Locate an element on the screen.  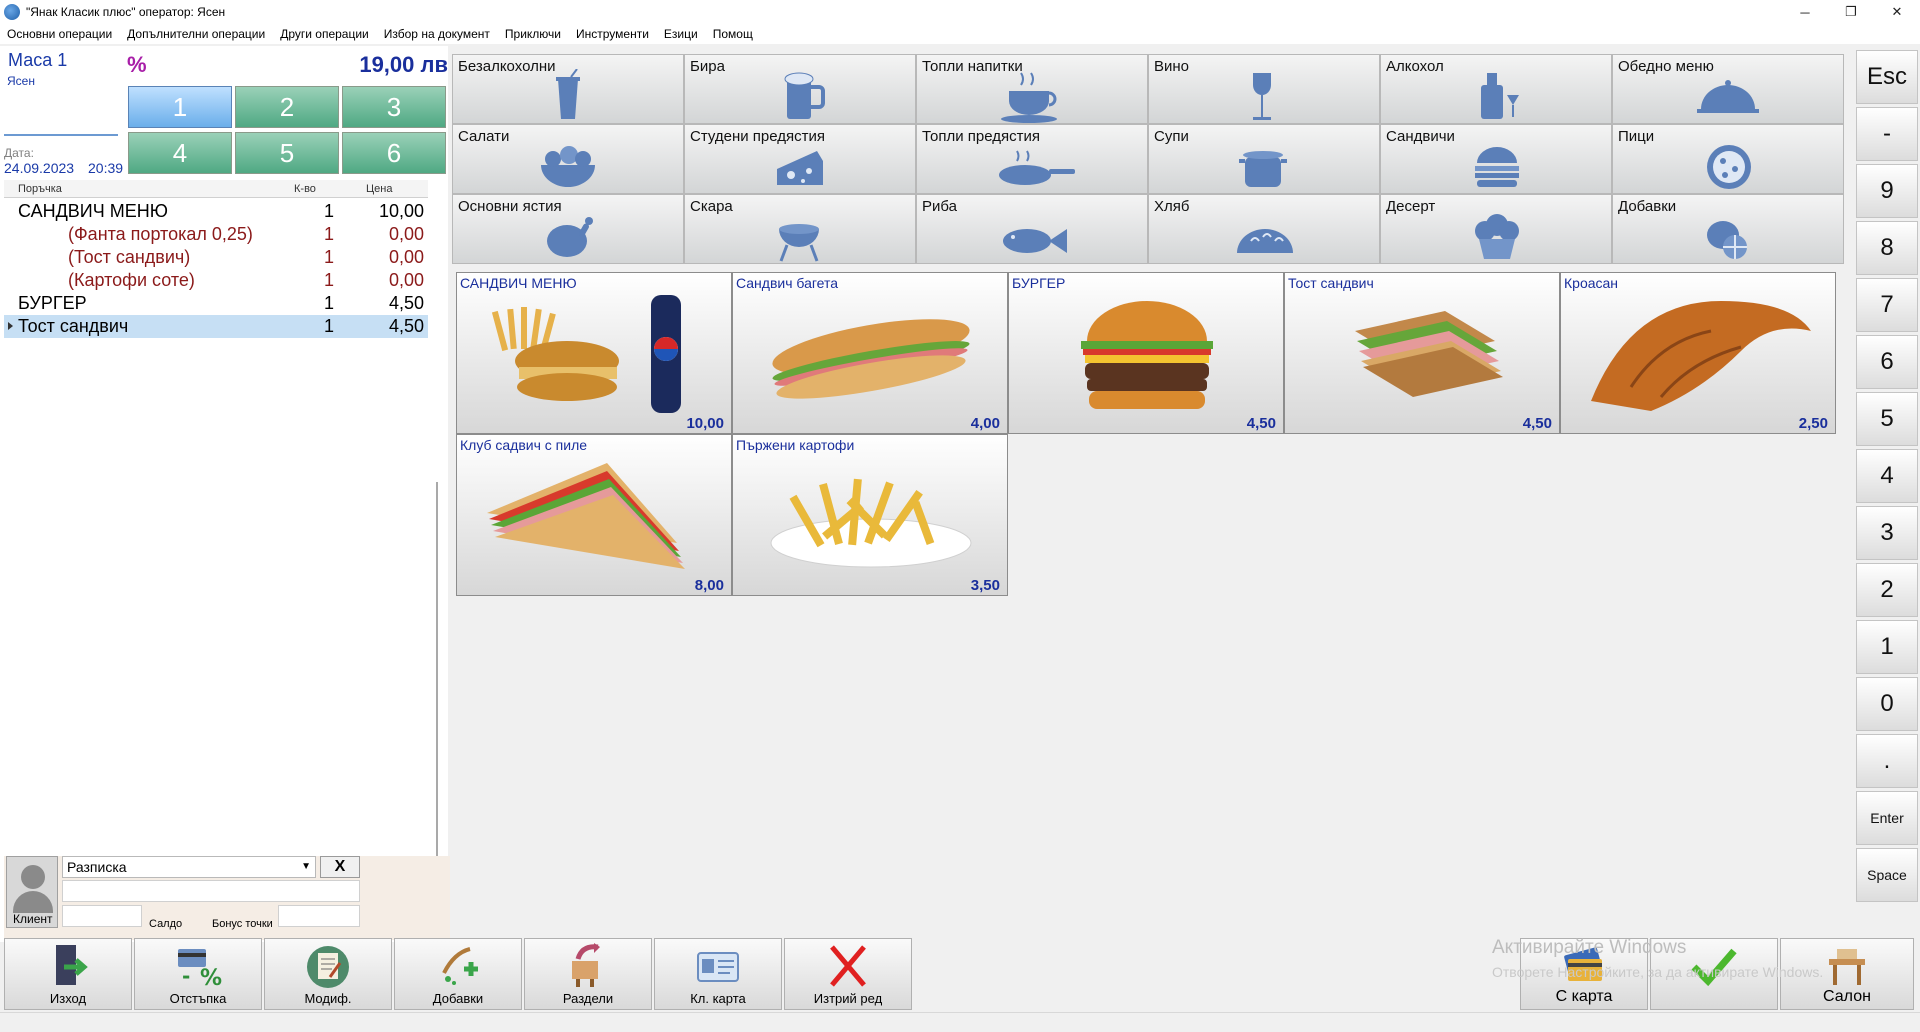
category-addons: Добавки is located at coordinates (1728, 229).